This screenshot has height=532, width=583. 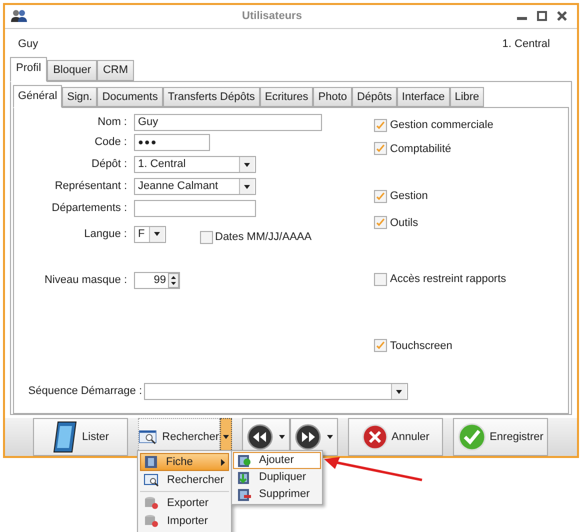 I want to click on save-button: Enregistrer, so click(x=500, y=437).